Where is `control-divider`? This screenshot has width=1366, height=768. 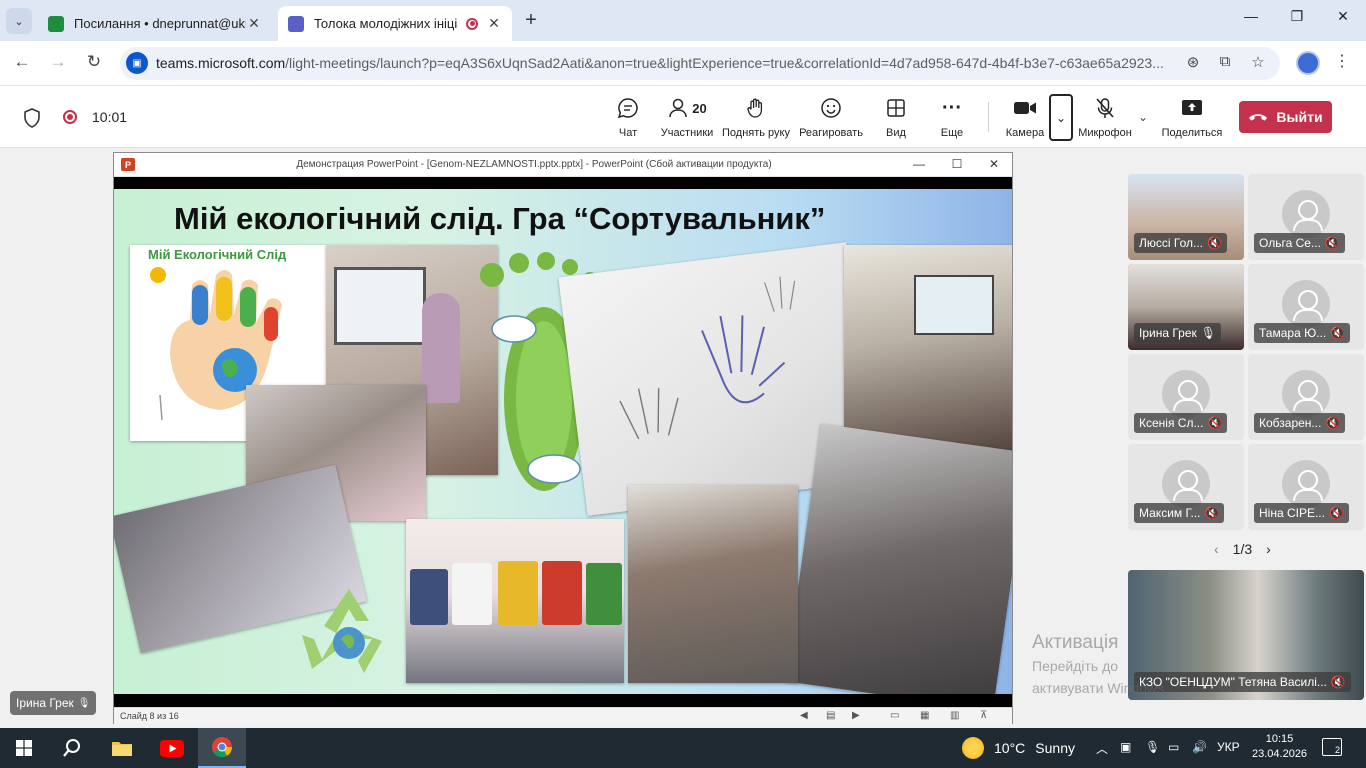
control-divider is located at coordinates (988, 117).